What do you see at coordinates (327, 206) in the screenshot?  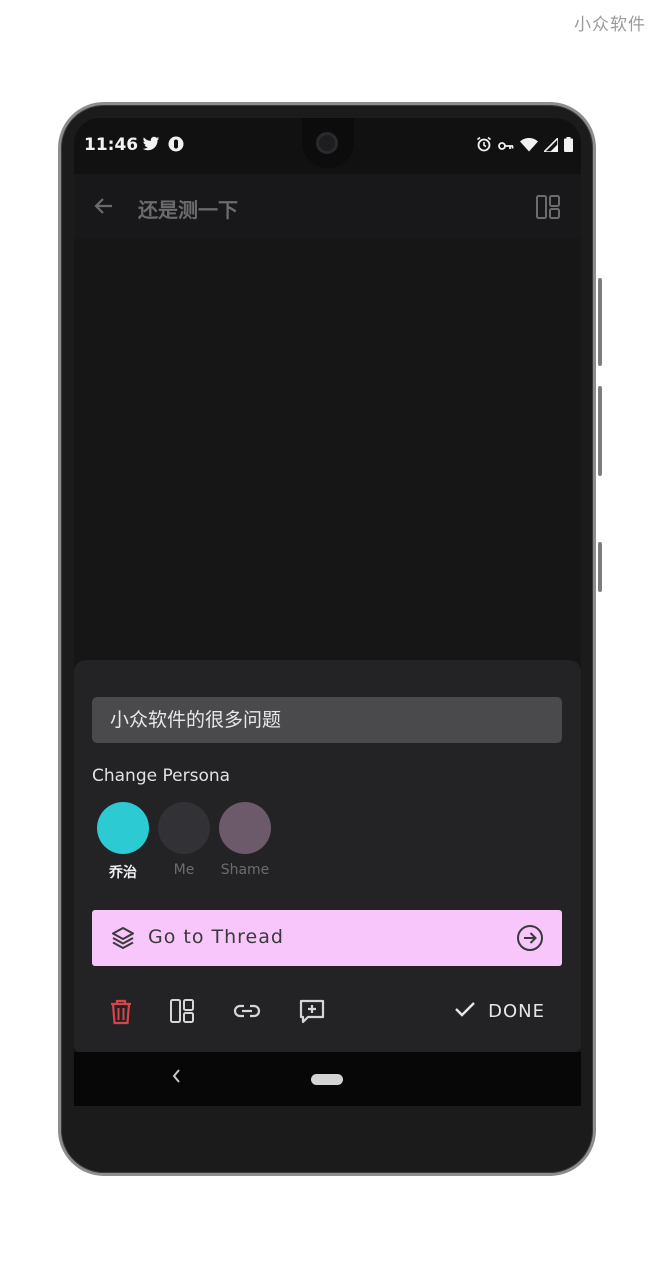 I see `app-bar: 还是测一下` at bounding box center [327, 206].